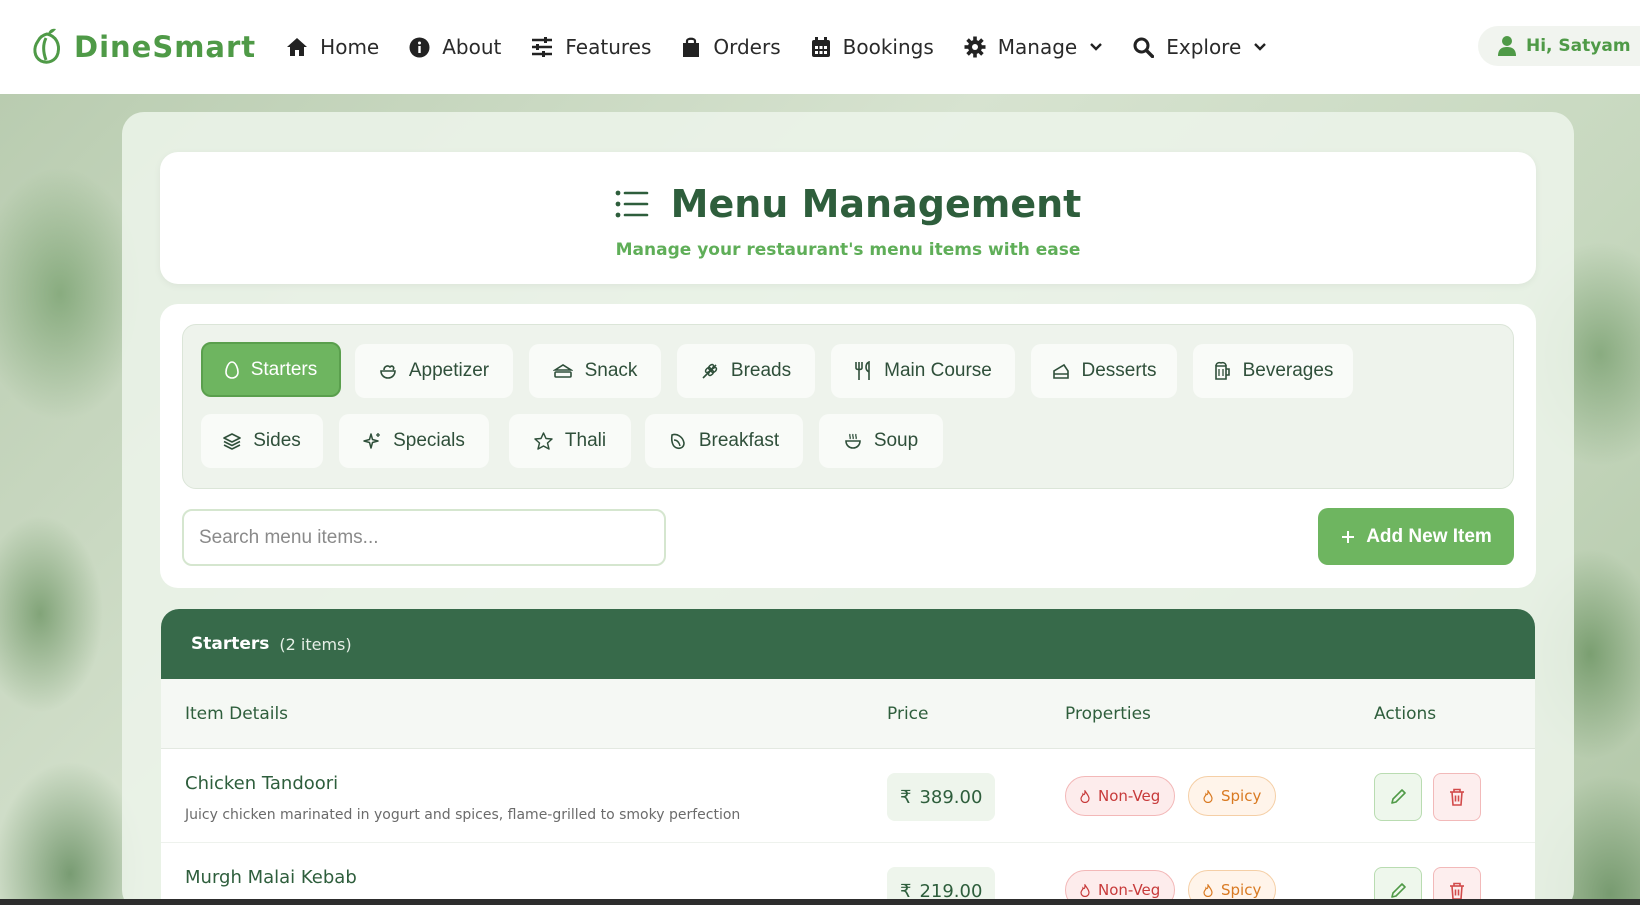 The image size is (1640, 905). I want to click on brand-name: DineSmart, so click(165, 47).